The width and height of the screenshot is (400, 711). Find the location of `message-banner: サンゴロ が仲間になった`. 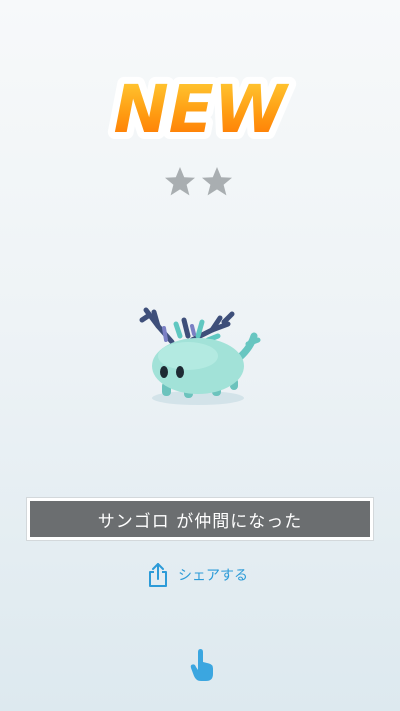

message-banner: サンゴロ が仲間になった is located at coordinates (200, 519).